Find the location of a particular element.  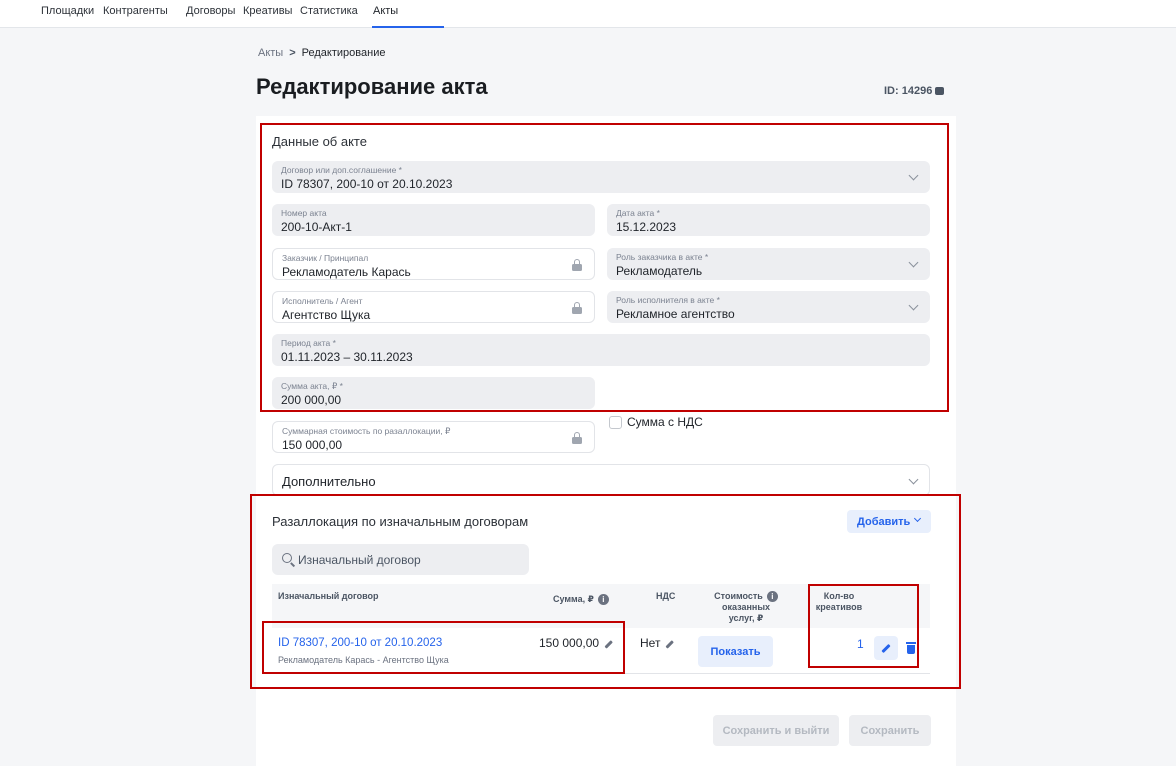

save-and-exit-button: Сохранить и выйти is located at coordinates (776, 730).